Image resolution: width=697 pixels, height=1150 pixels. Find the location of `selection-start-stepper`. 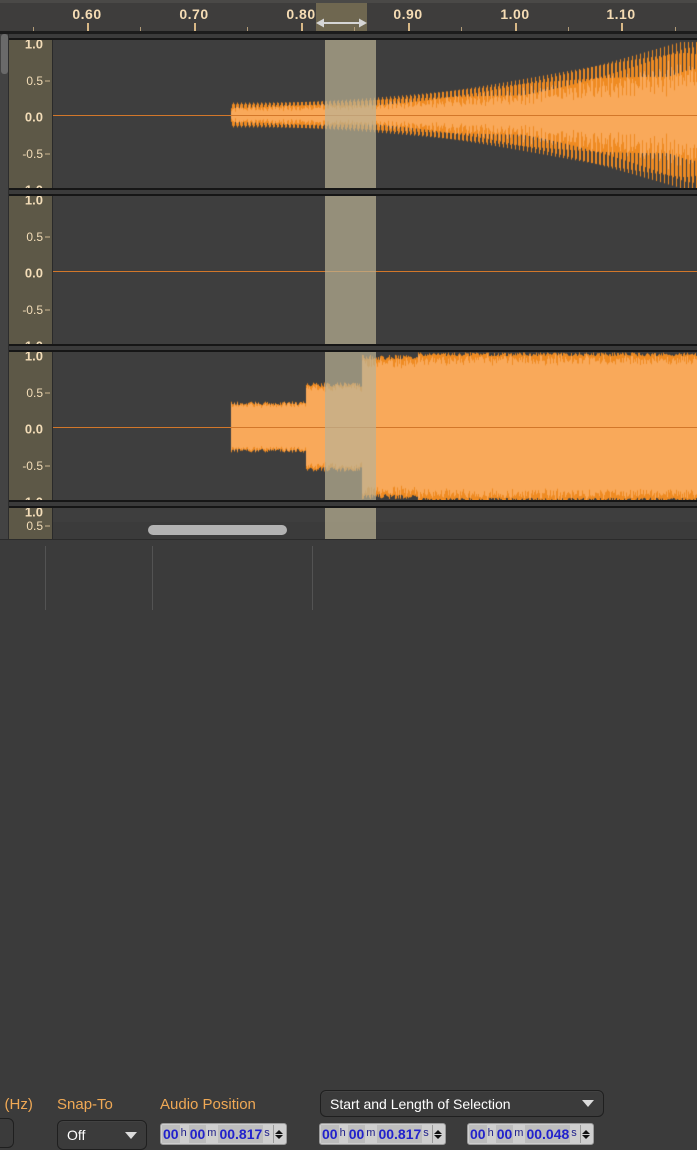

selection-start-stepper is located at coordinates (437, 1134).